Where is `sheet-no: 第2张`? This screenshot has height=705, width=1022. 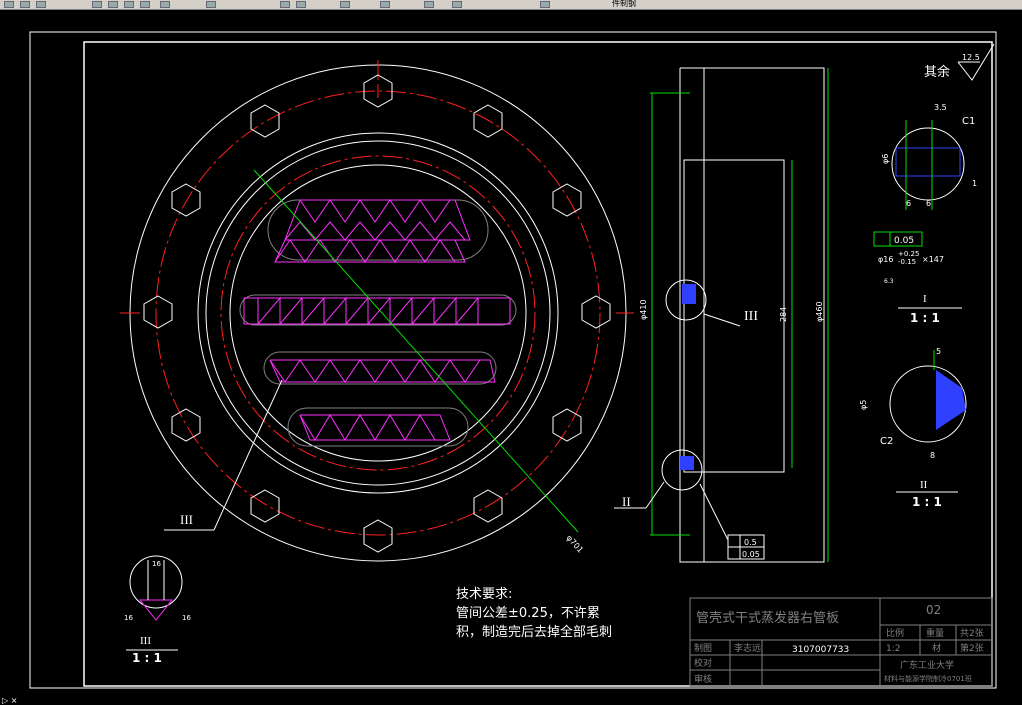
sheet-no: 第2张 is located at coordinates (972, 648).